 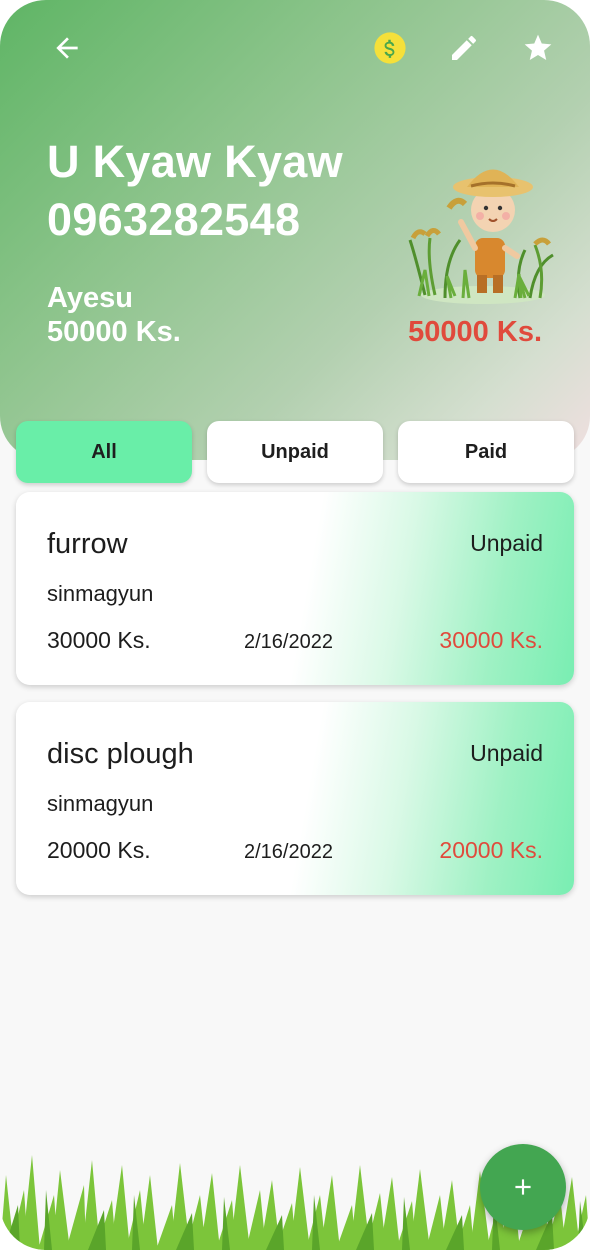 I want to click on record-due-amount: 20000 Ks., so click(x=491, y=850).